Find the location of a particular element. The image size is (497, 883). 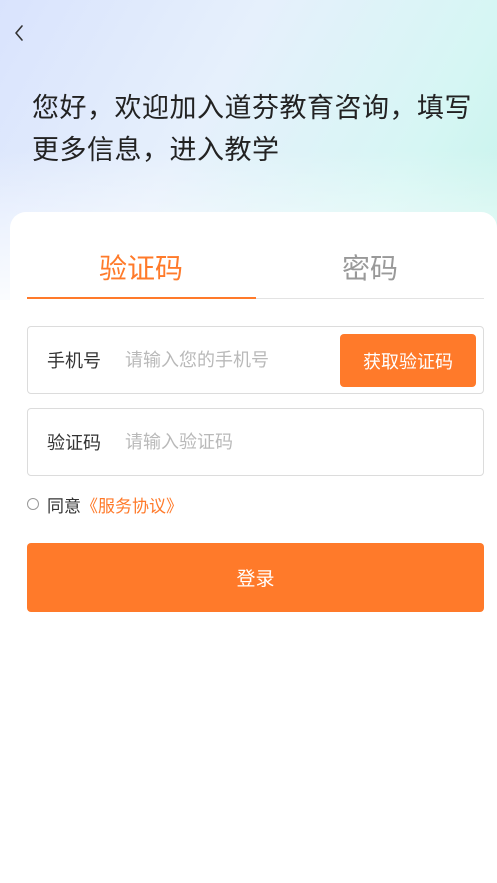

agreement-prefix: 同意 is located at coordinates (64, 506).